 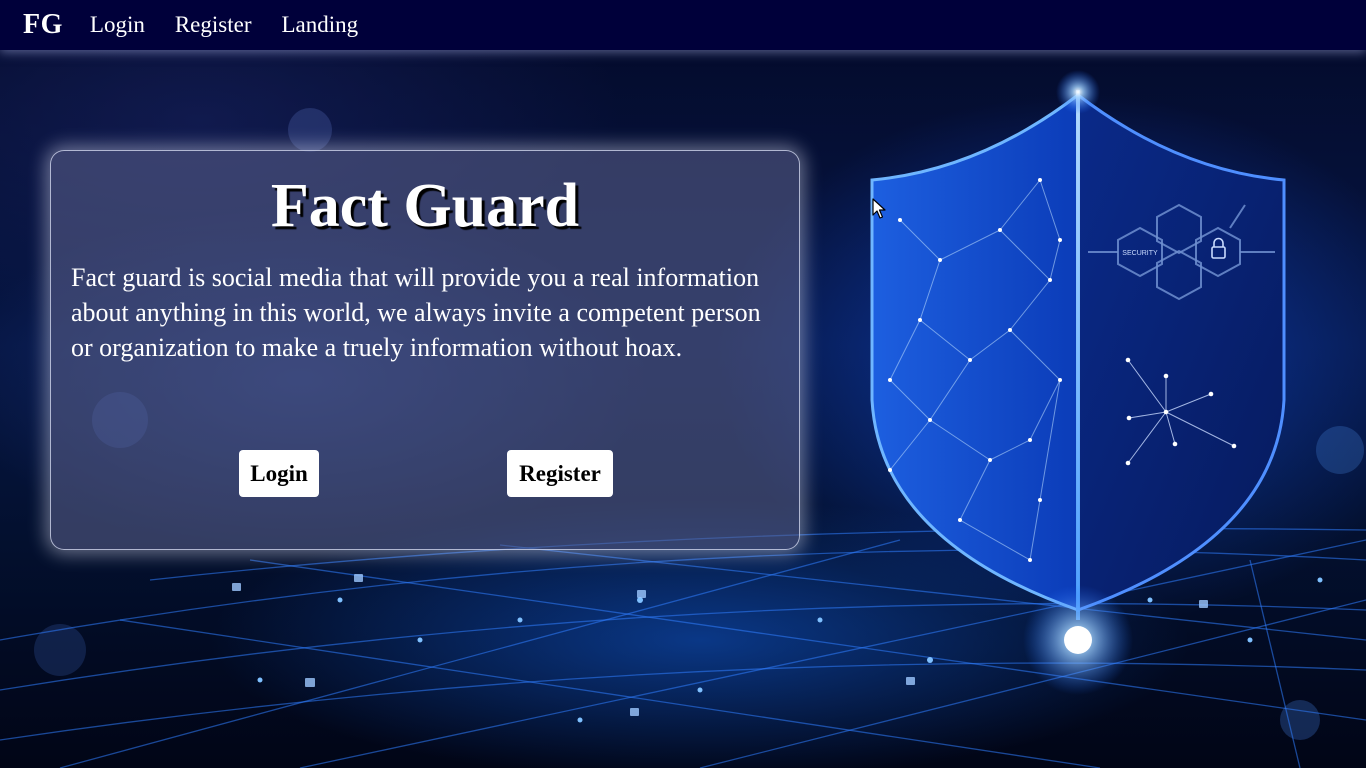 I want to click on register-button: Register, so click(x=560, y=473).